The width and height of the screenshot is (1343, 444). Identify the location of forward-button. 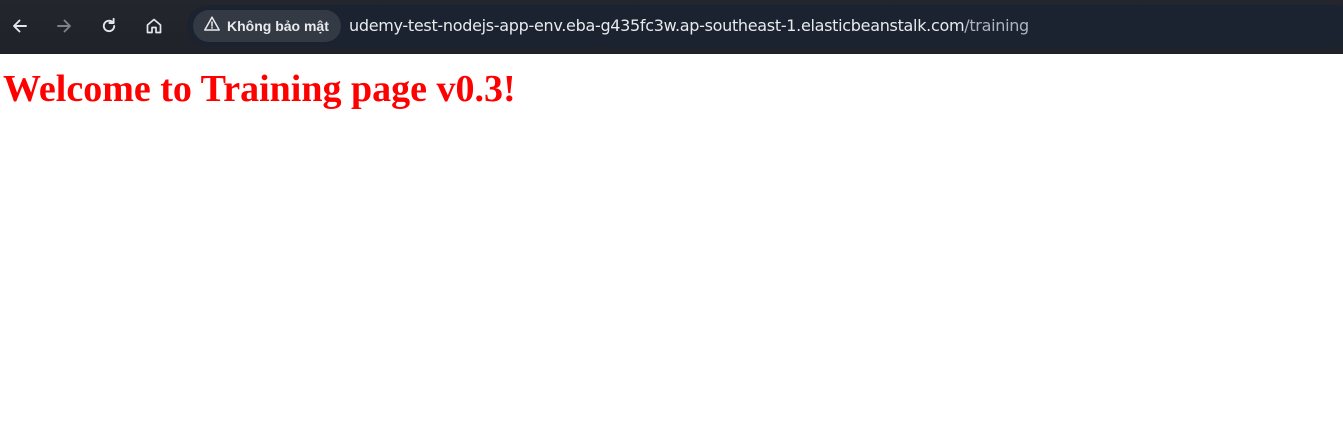
(64, 26).